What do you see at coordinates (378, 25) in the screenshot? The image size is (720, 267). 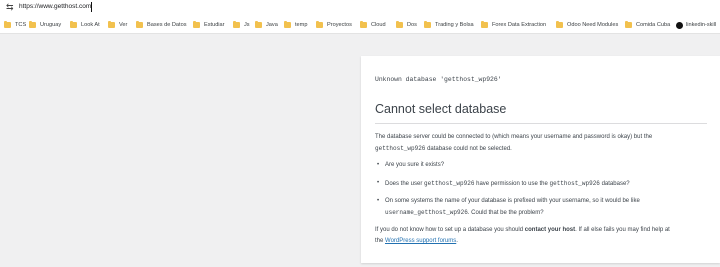 I see `bookmark-label: Cloud` at bounding box center [378, 25].